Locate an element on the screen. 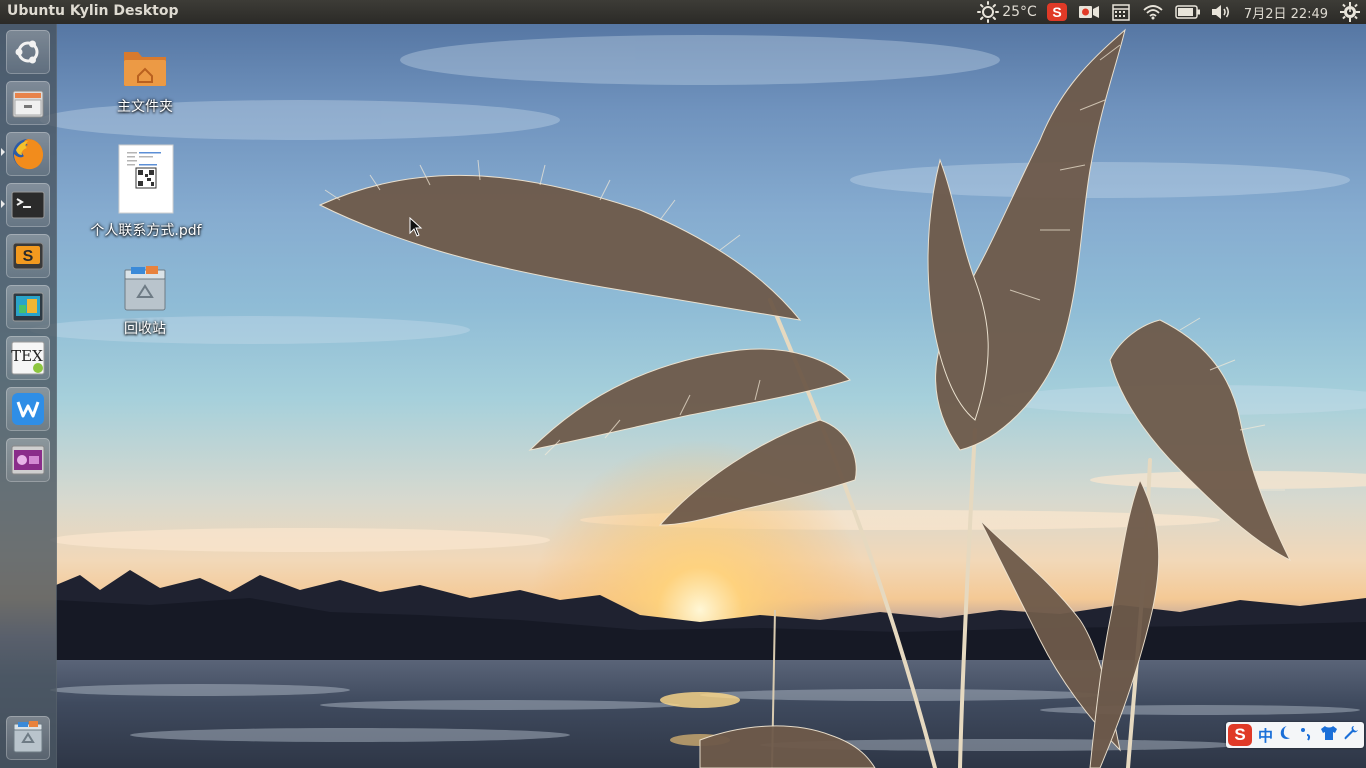 The width and height of the screenshot is (1366, 768). launcher-item-file-manager is located at coordinates (28, 103).